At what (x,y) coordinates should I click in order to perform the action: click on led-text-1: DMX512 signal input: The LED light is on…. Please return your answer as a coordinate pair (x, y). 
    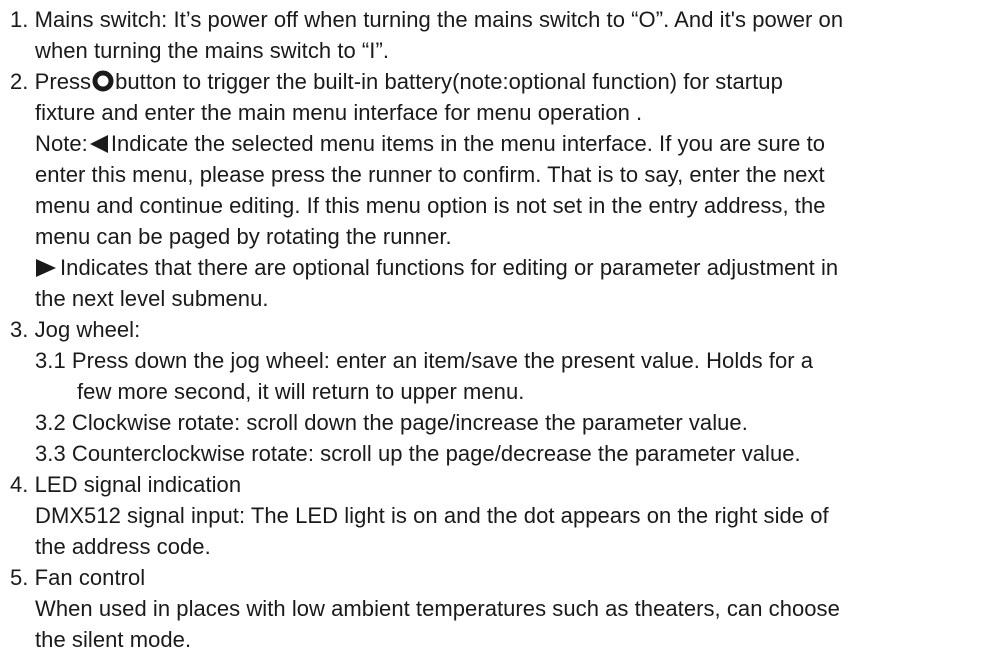
    Looking at the image, I should click on (432, 515).